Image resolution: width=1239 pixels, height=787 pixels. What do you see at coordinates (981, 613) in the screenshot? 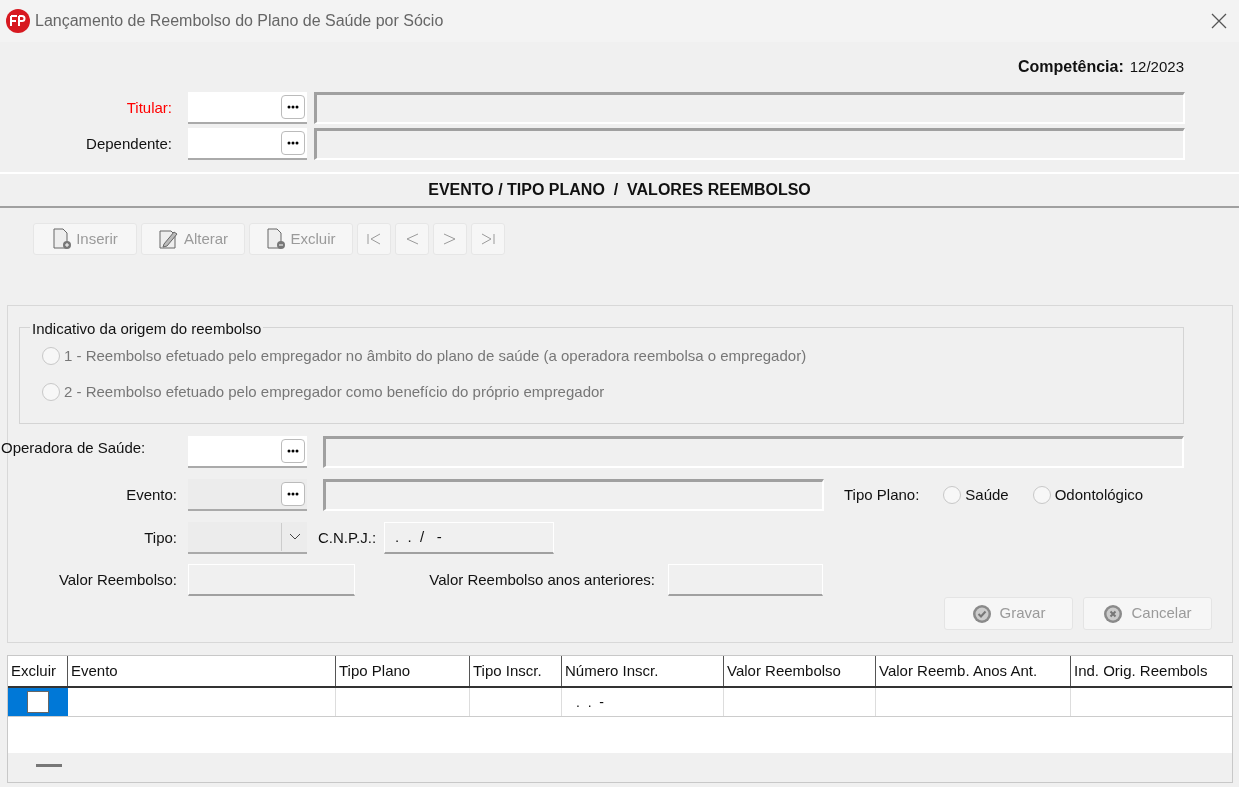
I see `check-circle-icon` at bounding box center [981, 613].